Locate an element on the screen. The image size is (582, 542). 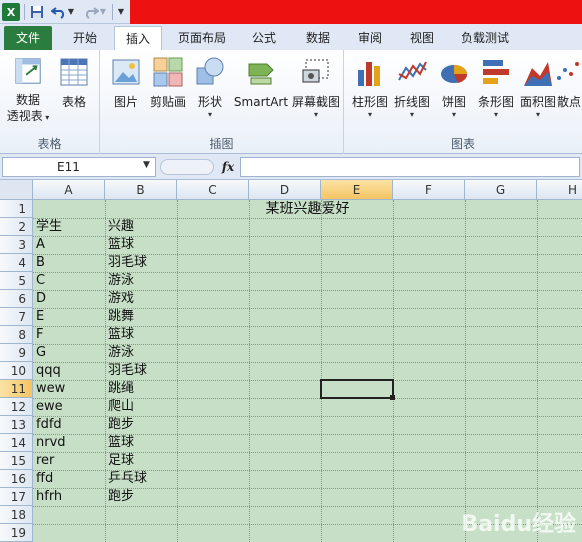
tab-insert: 插入 is located at coordinates (138, 38).